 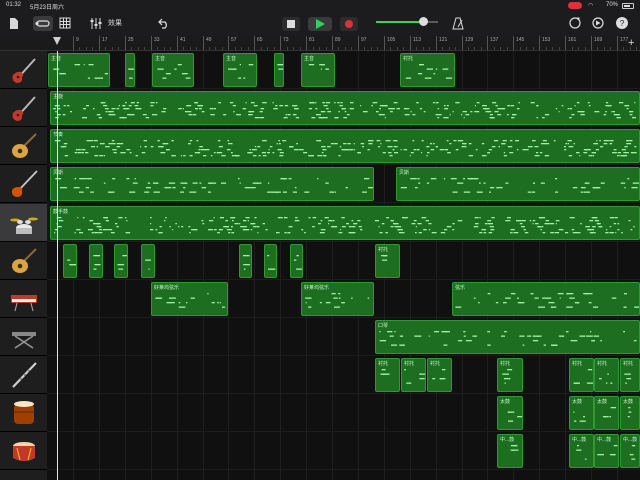 I want to click on electric-guitar-icon, so click(x=24, y=70).